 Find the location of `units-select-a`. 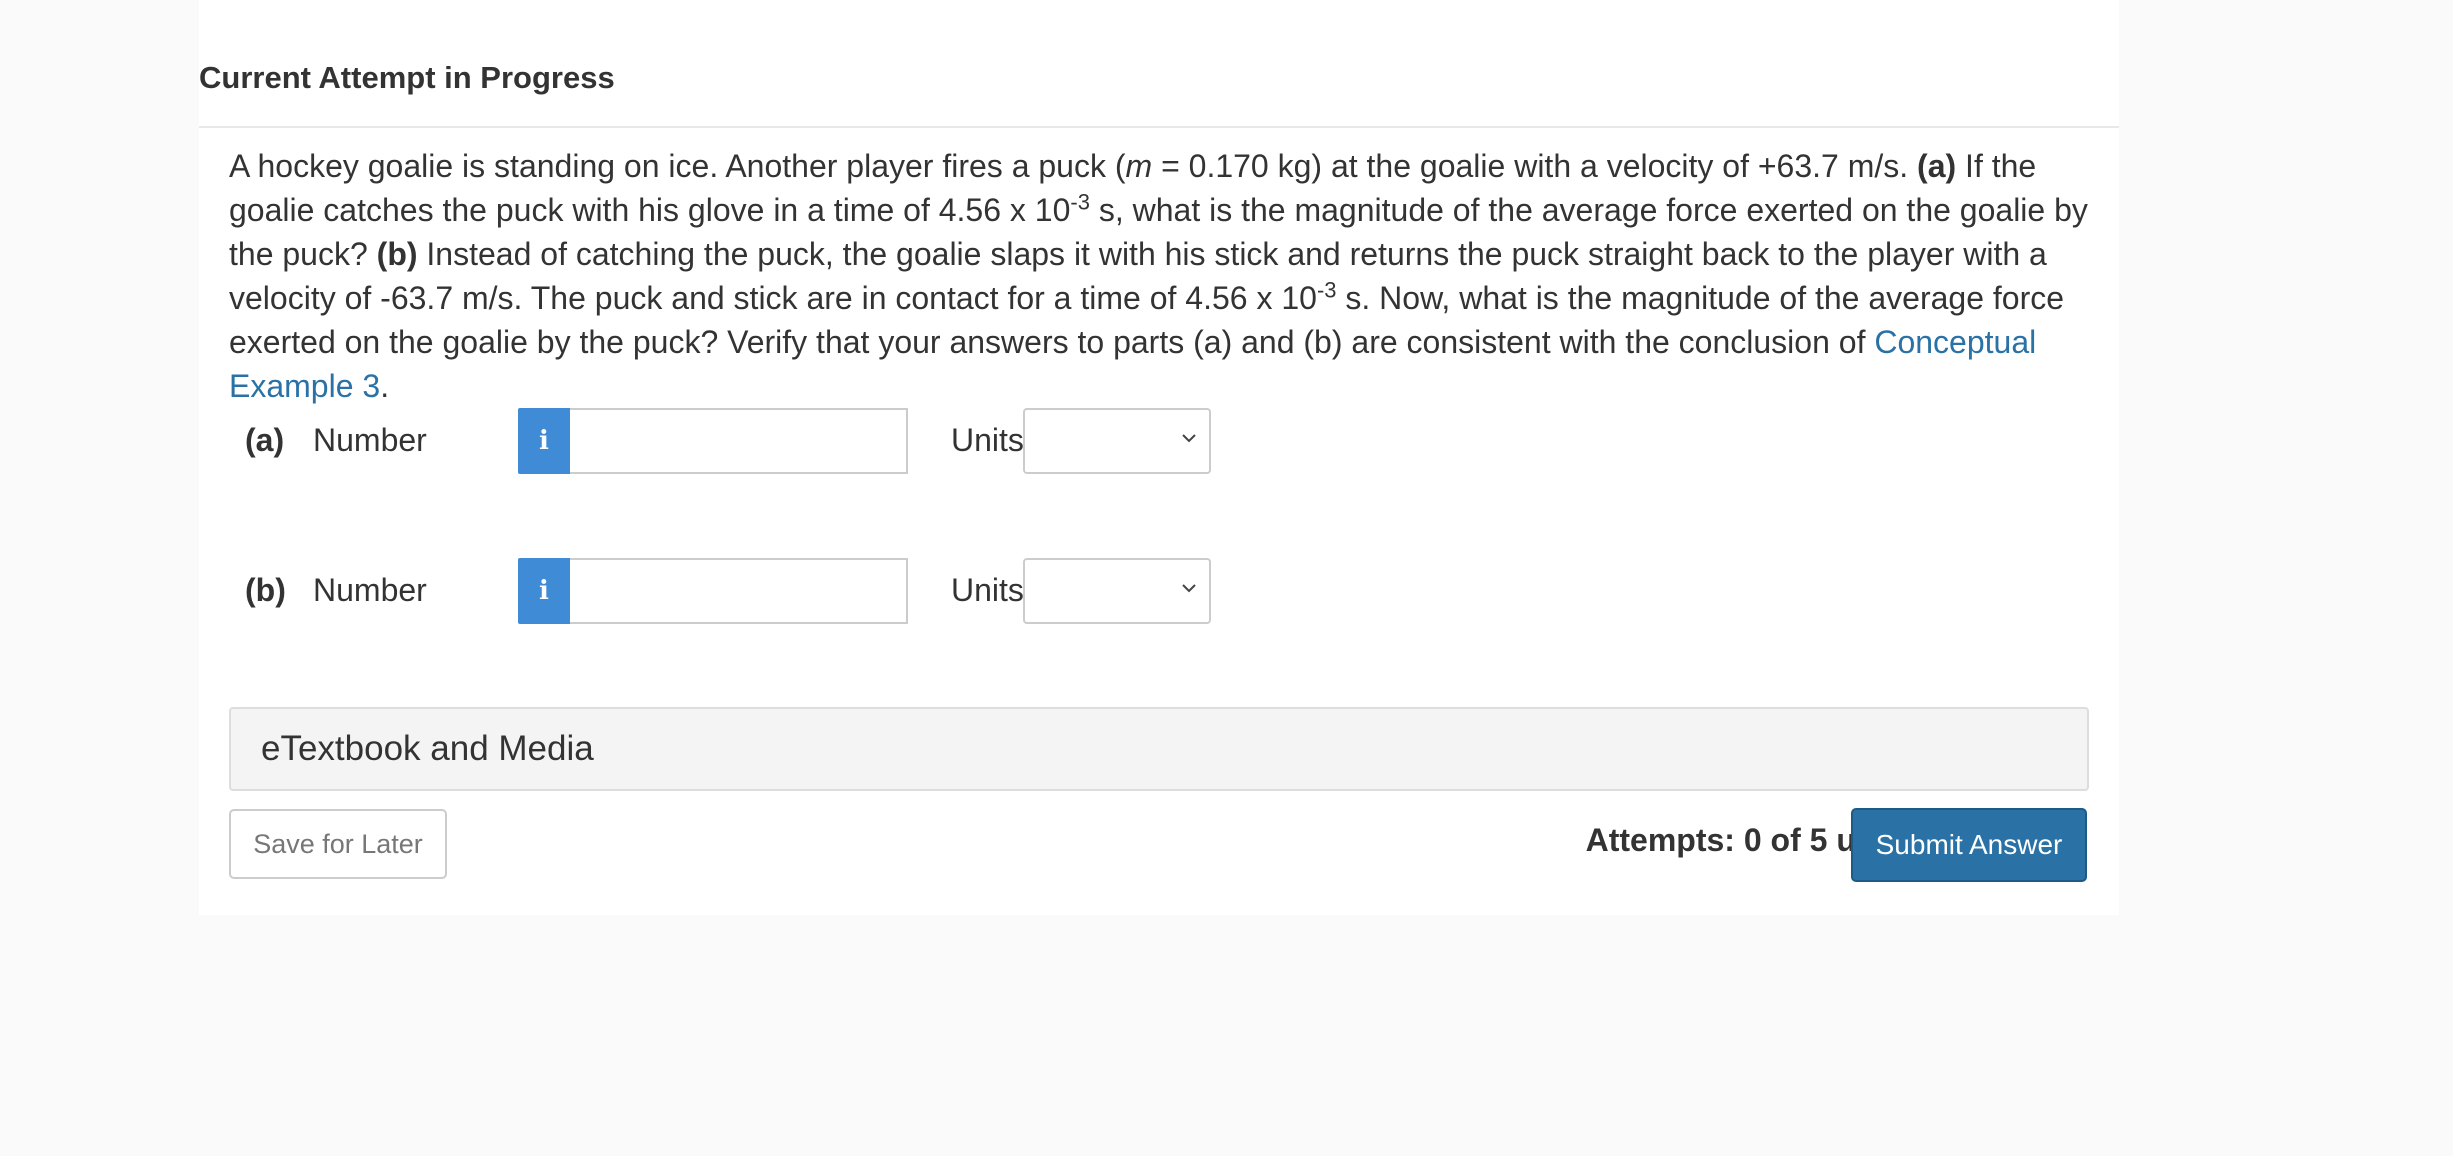

units-select-a is located at coordinates (1117, 441).